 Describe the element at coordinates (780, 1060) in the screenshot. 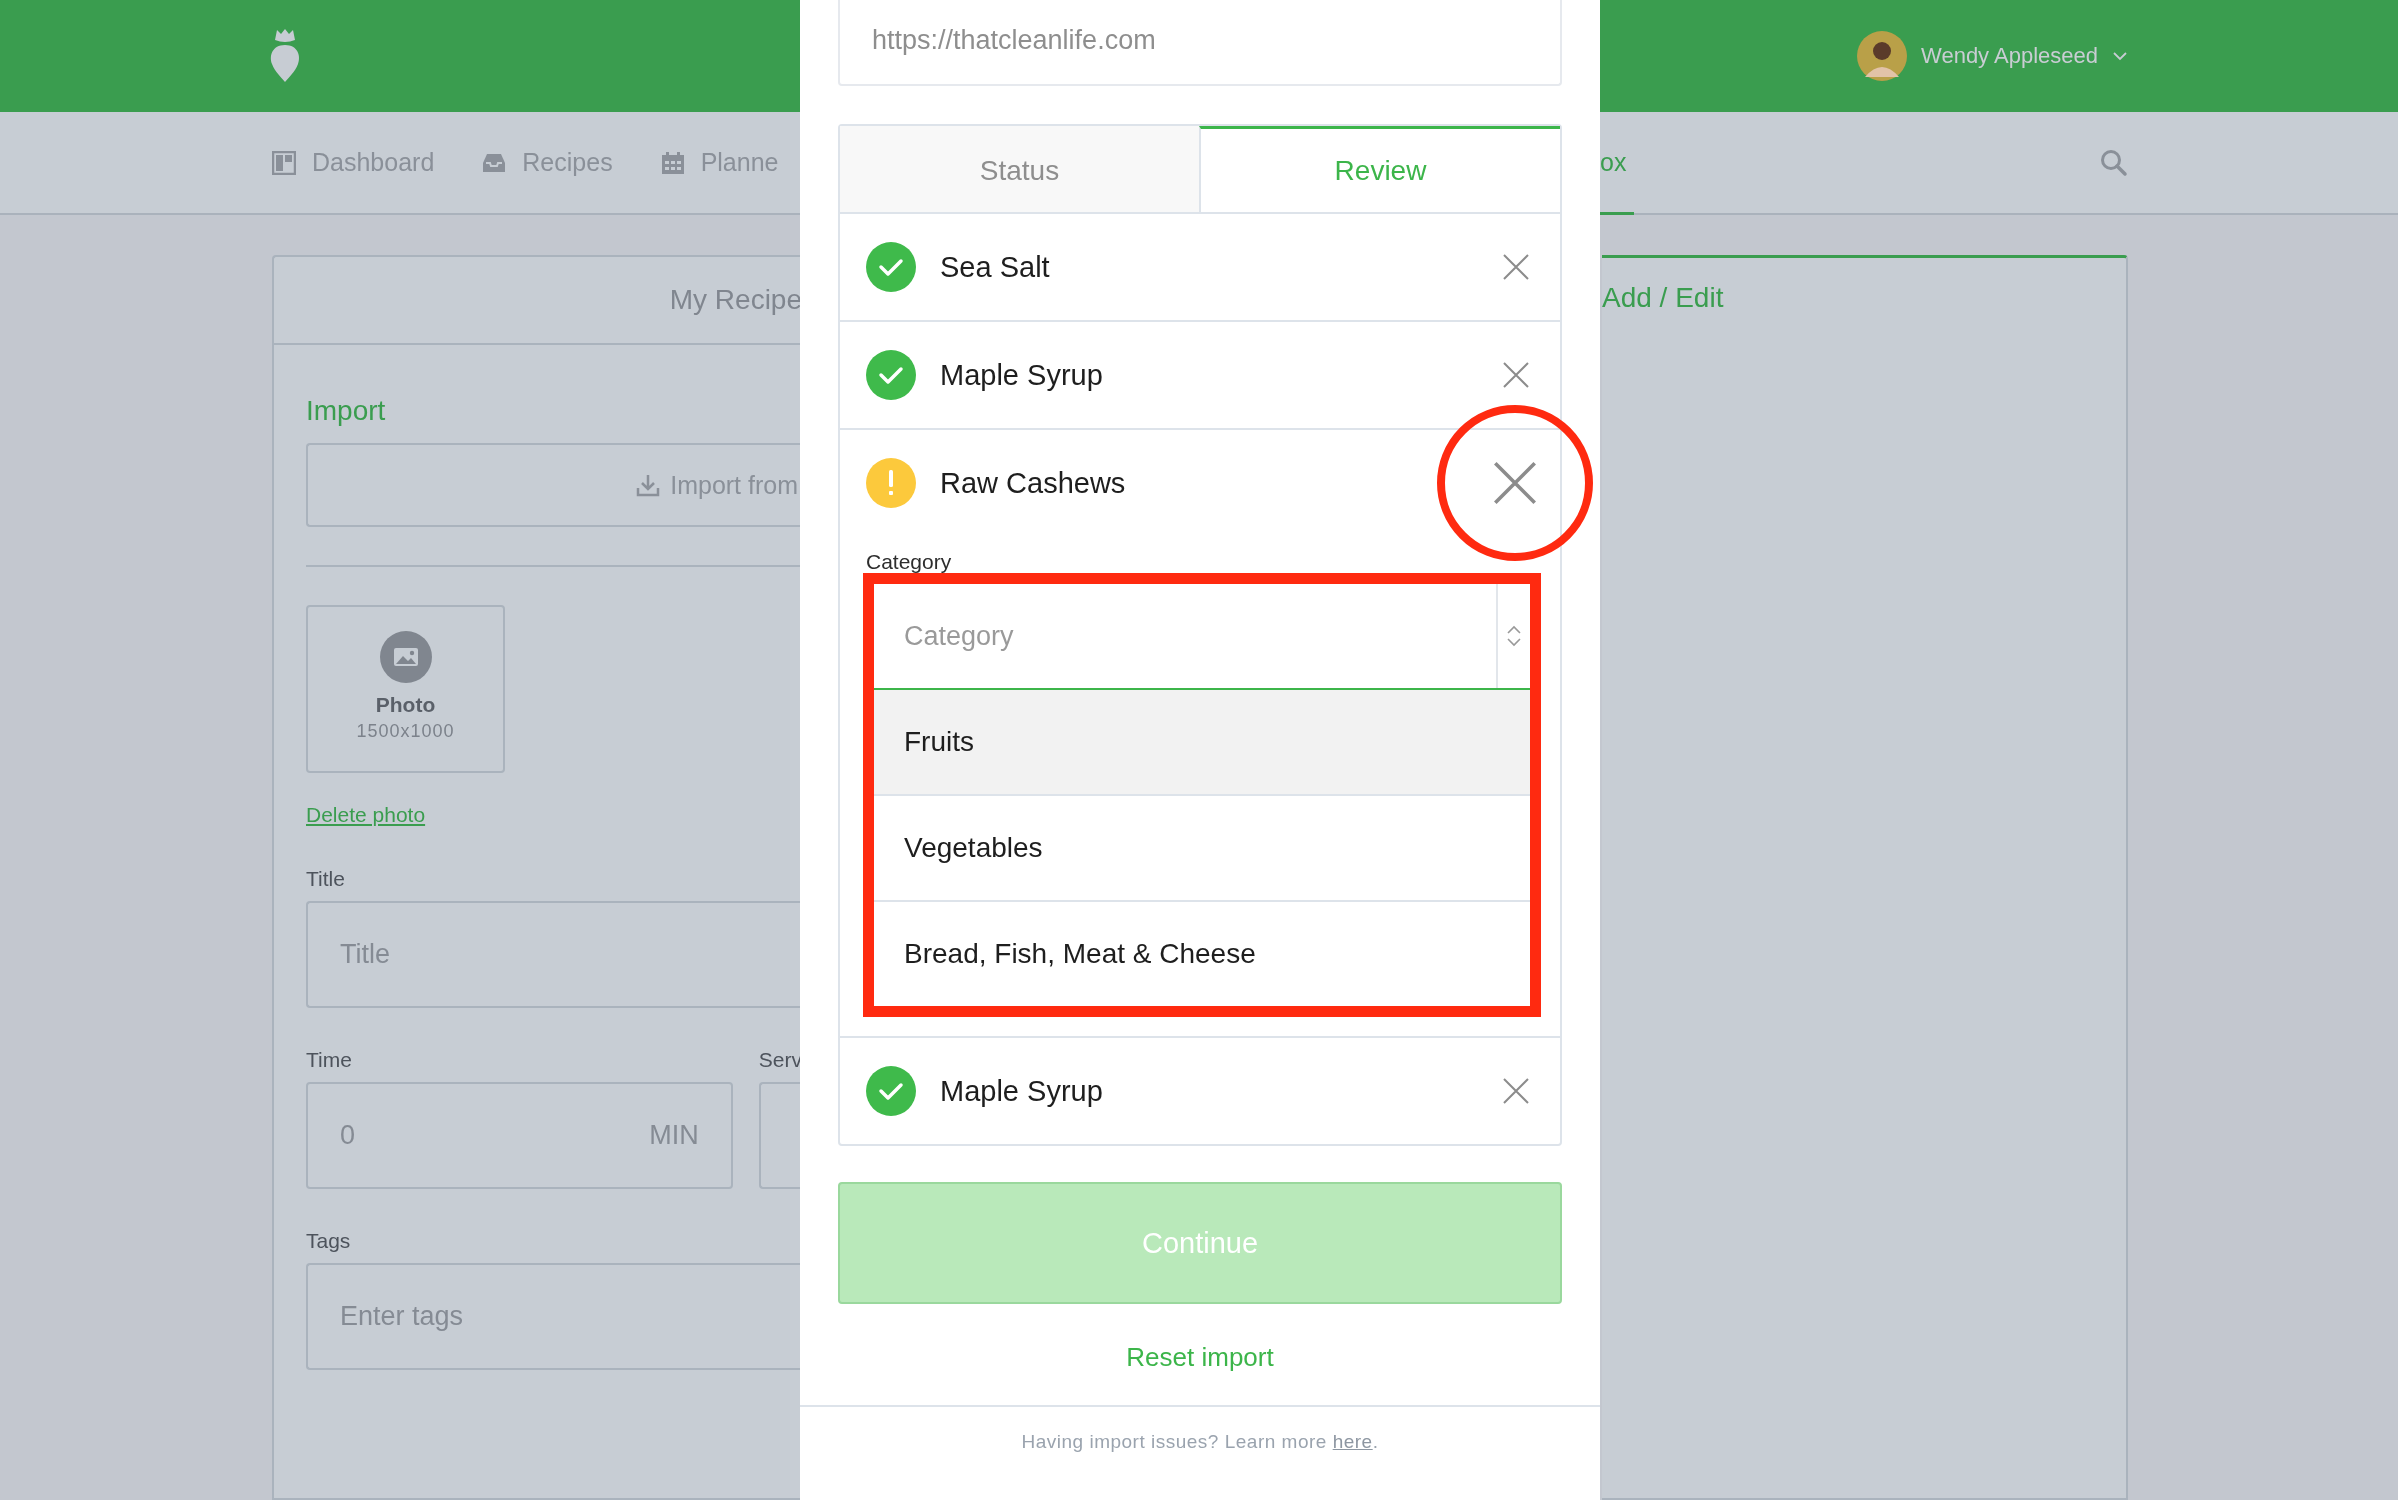

I see `field-label: Serv` at that location.